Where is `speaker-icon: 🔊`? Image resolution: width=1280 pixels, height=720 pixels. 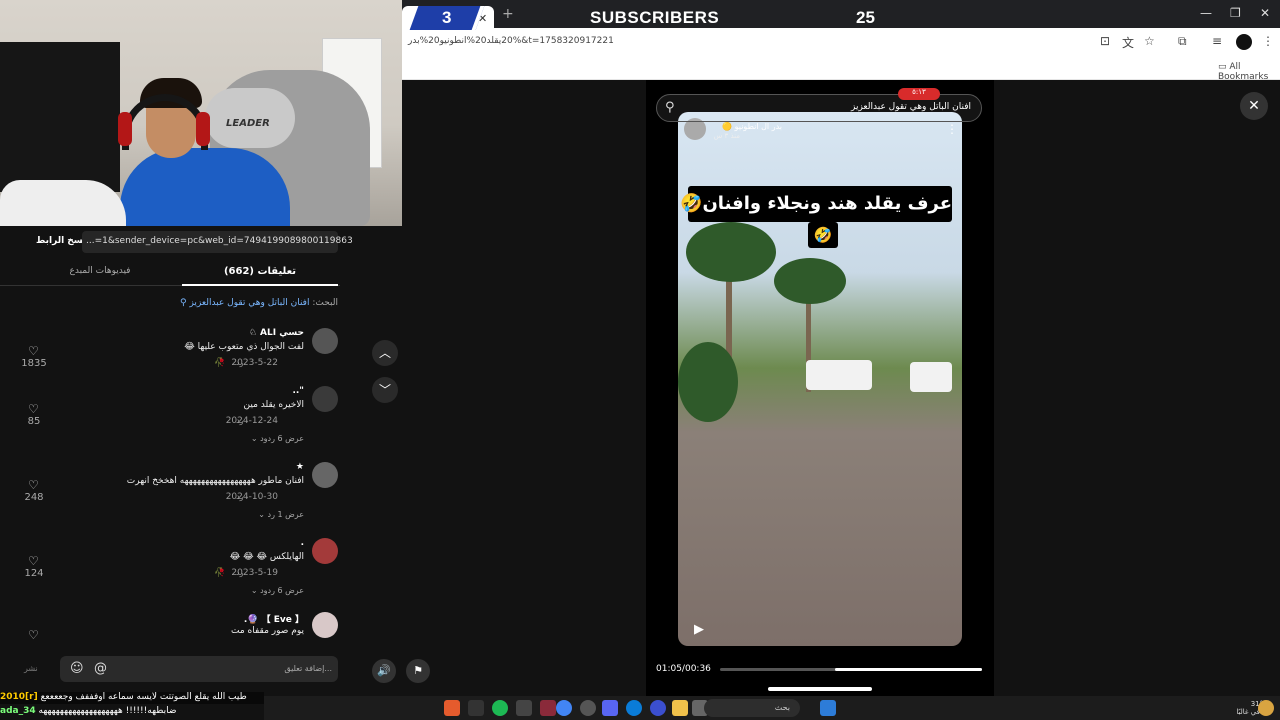 speaker-icon: 🔊 is located at coordinates (384, 670).